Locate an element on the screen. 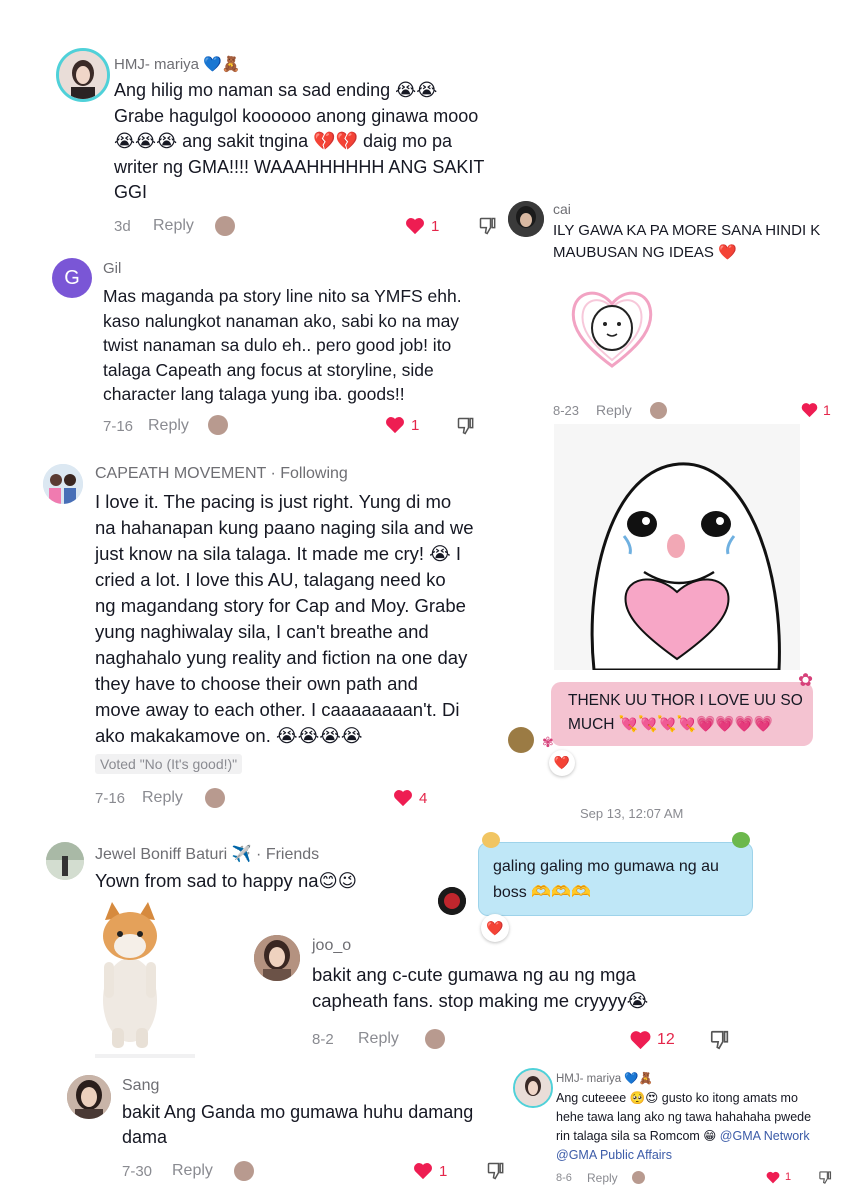 The height and width of the screenshot is (1200, 849). comment-username: CAPEATH MOVEMENT · Following is located at coordinates (221, 474).